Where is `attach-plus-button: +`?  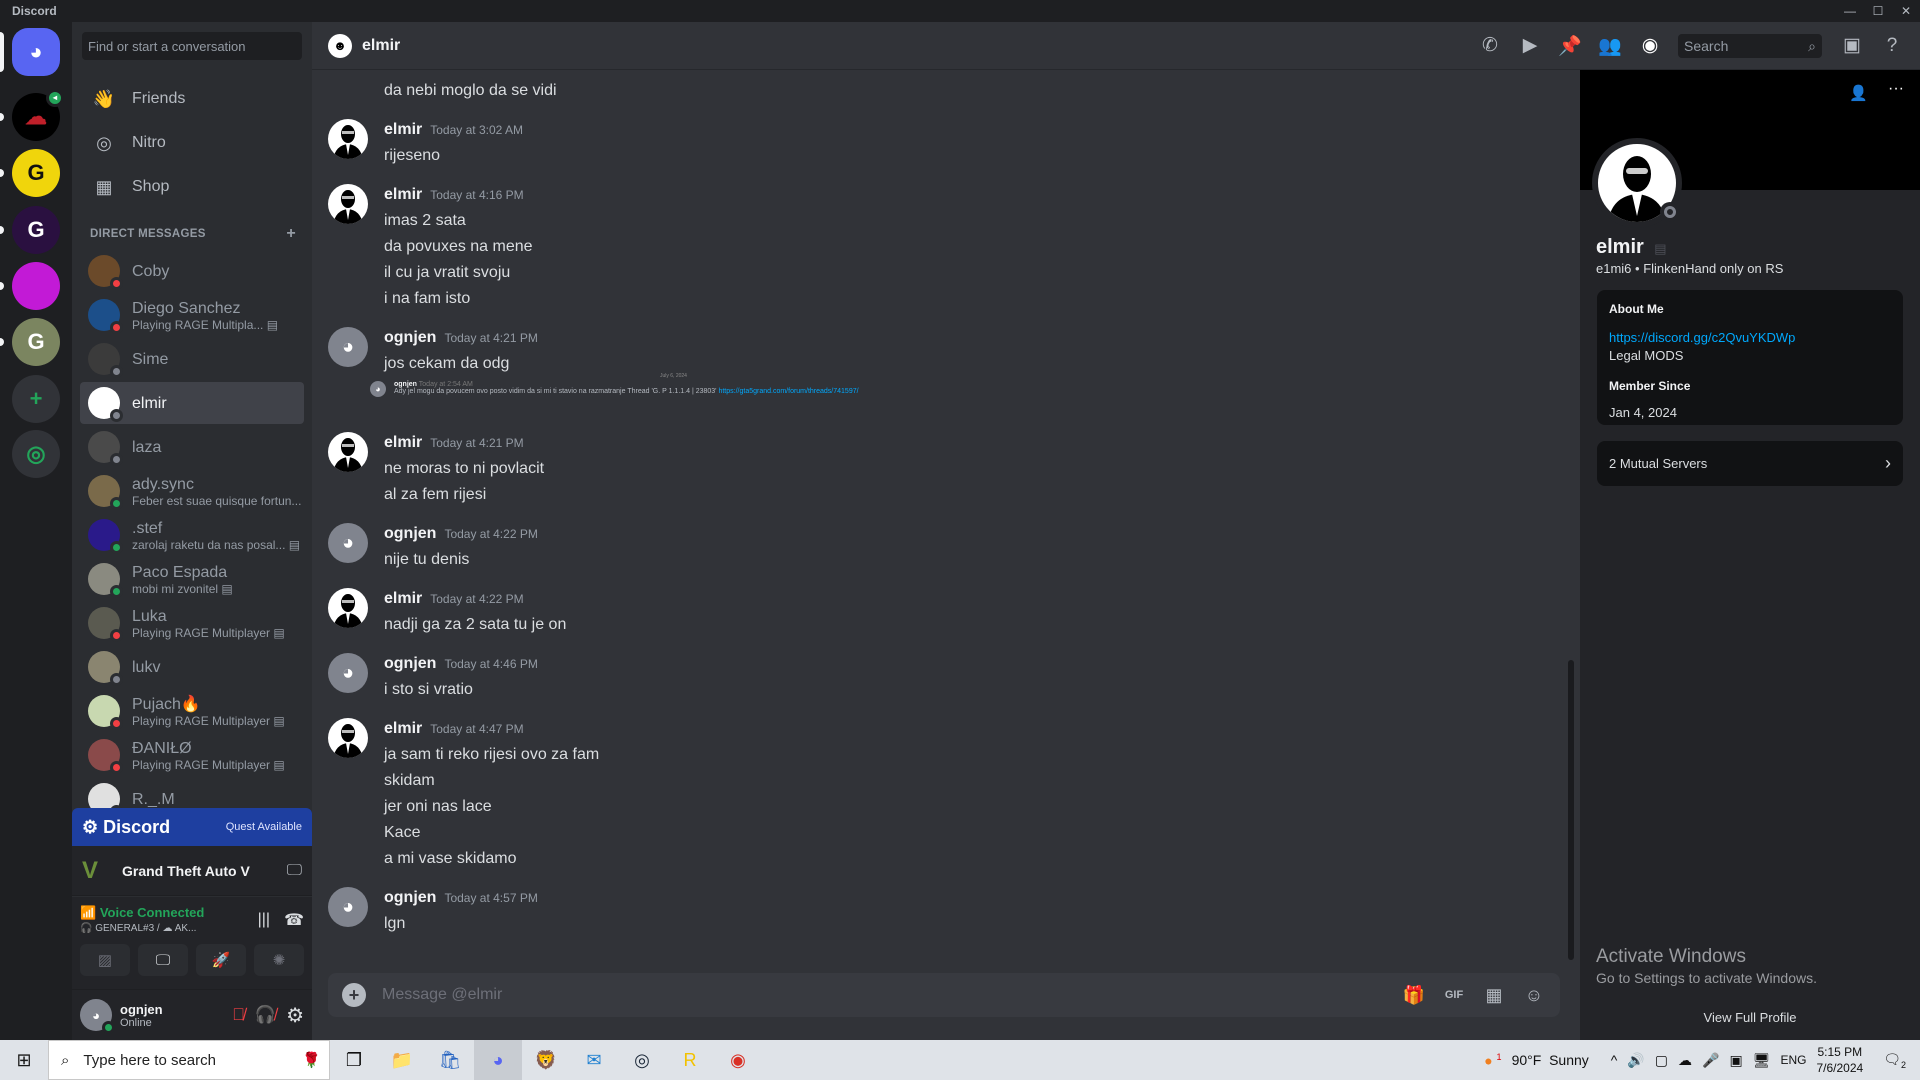
attach-plus-button: + is located at coordinates (354, 995).